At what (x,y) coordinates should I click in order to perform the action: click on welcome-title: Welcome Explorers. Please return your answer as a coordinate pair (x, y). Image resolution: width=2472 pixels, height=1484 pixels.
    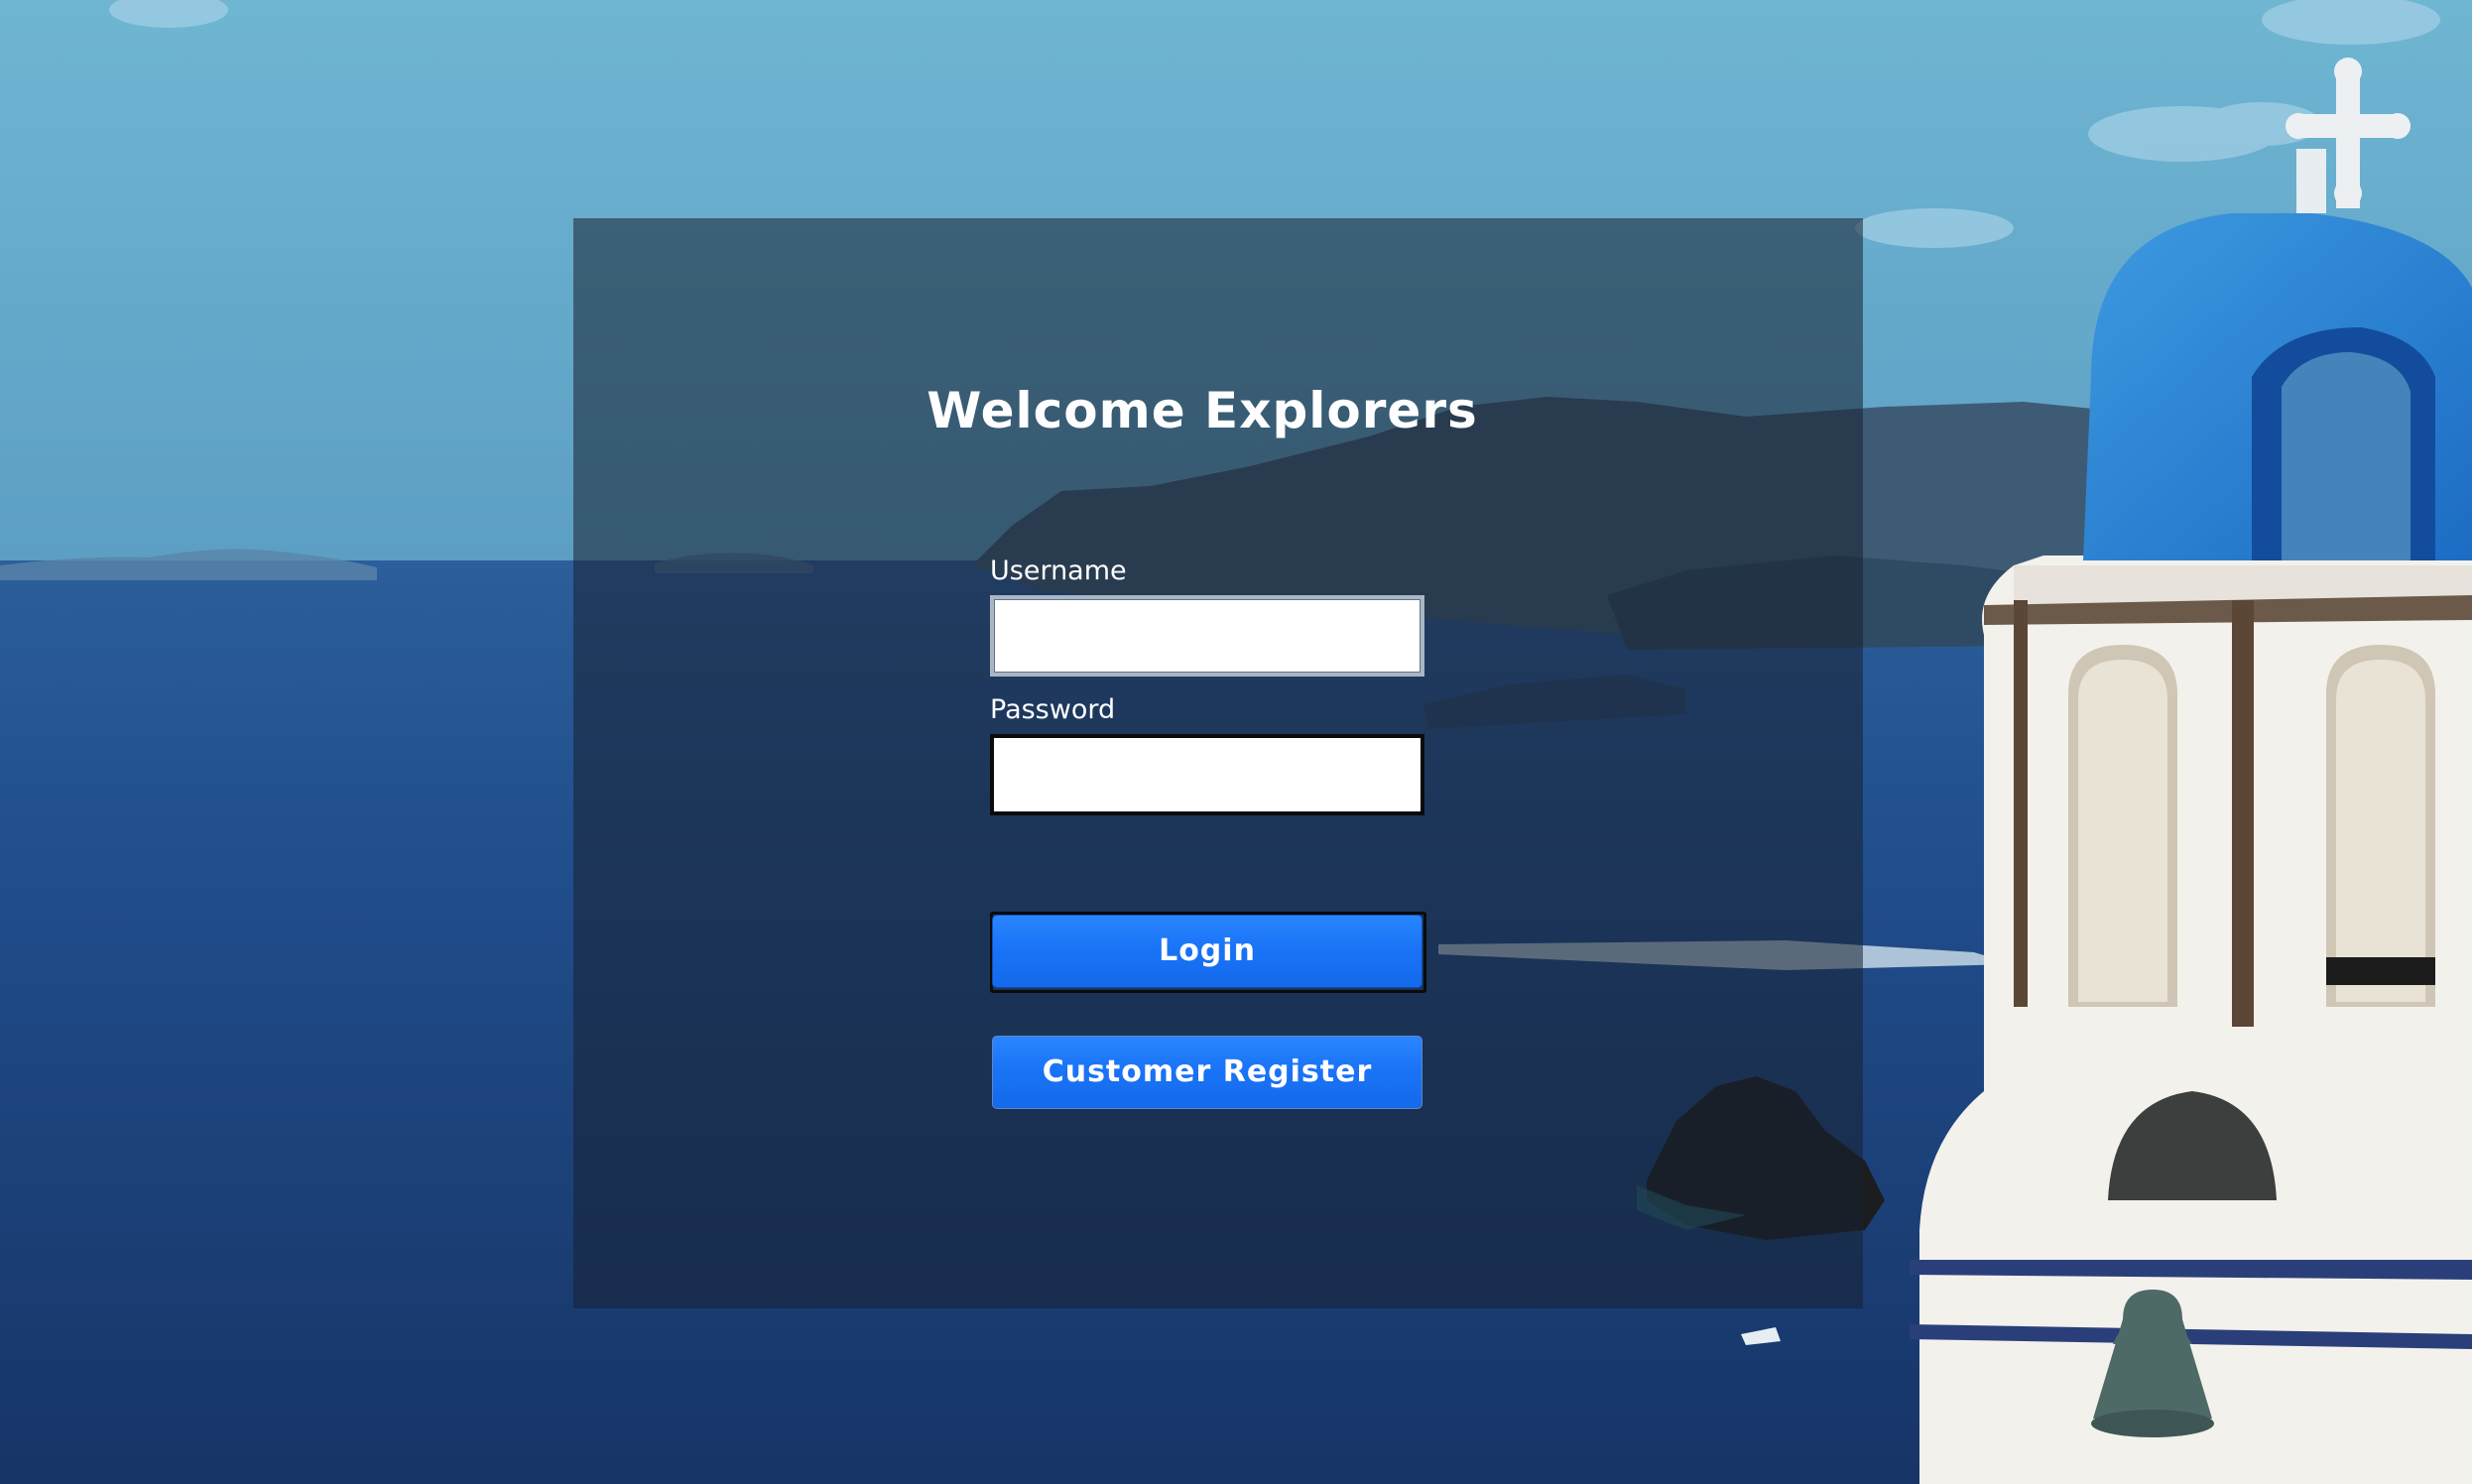
    Looking at the image, I should click on (1202, 410).